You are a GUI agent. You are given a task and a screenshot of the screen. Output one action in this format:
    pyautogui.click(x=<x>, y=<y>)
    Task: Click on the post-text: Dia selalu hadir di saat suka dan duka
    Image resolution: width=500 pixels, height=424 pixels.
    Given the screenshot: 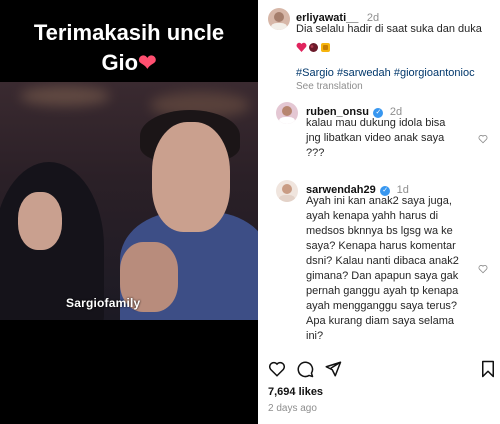 What is the action you would take?
    pyautogui.click(x=389, y=29)
    